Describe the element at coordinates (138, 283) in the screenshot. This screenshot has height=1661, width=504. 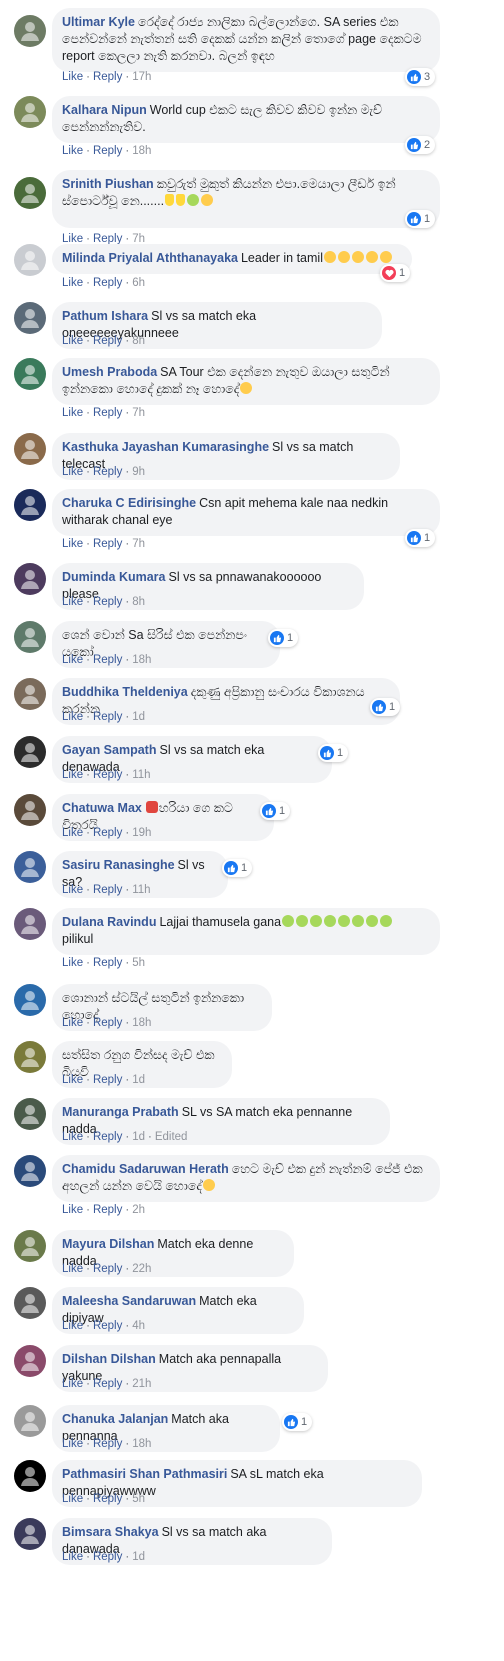
I see `comment-timestamp: 6h` at that location.